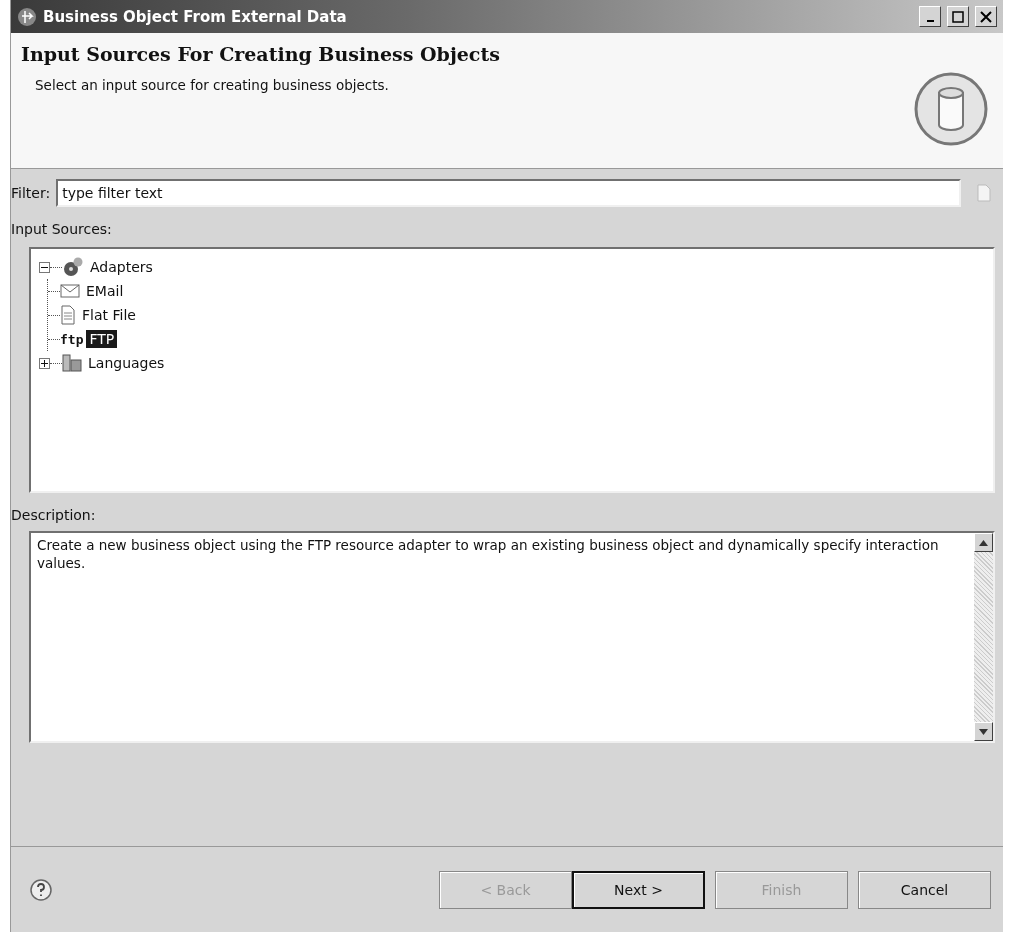 This screenshot has height=932, width=1011. Describe the element at coordinates (72, 339) in the screenshot. I see `ftp-icon: ftp` at that location.